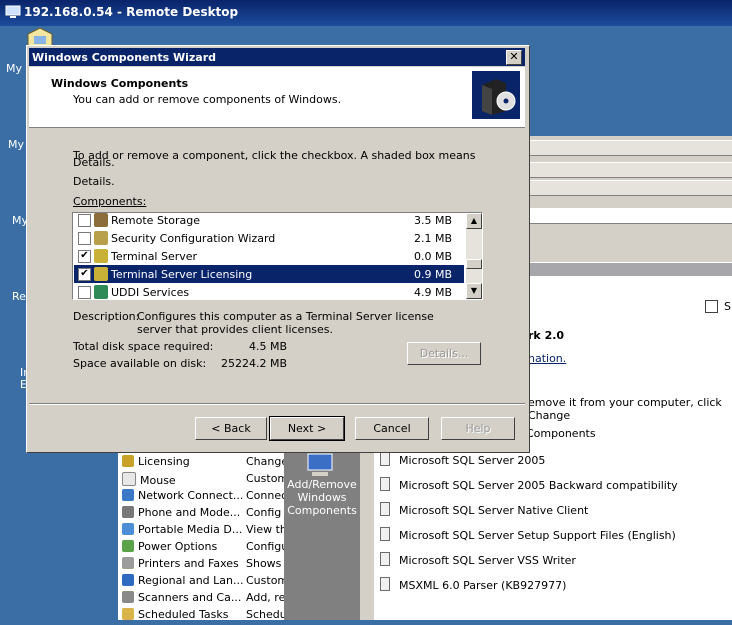 Image resolution: width=732 pixels, height=625 pixels. Describe the element at coordinates (711, 306) in the screenshot. I see `show-updates-checkbox` at that location.